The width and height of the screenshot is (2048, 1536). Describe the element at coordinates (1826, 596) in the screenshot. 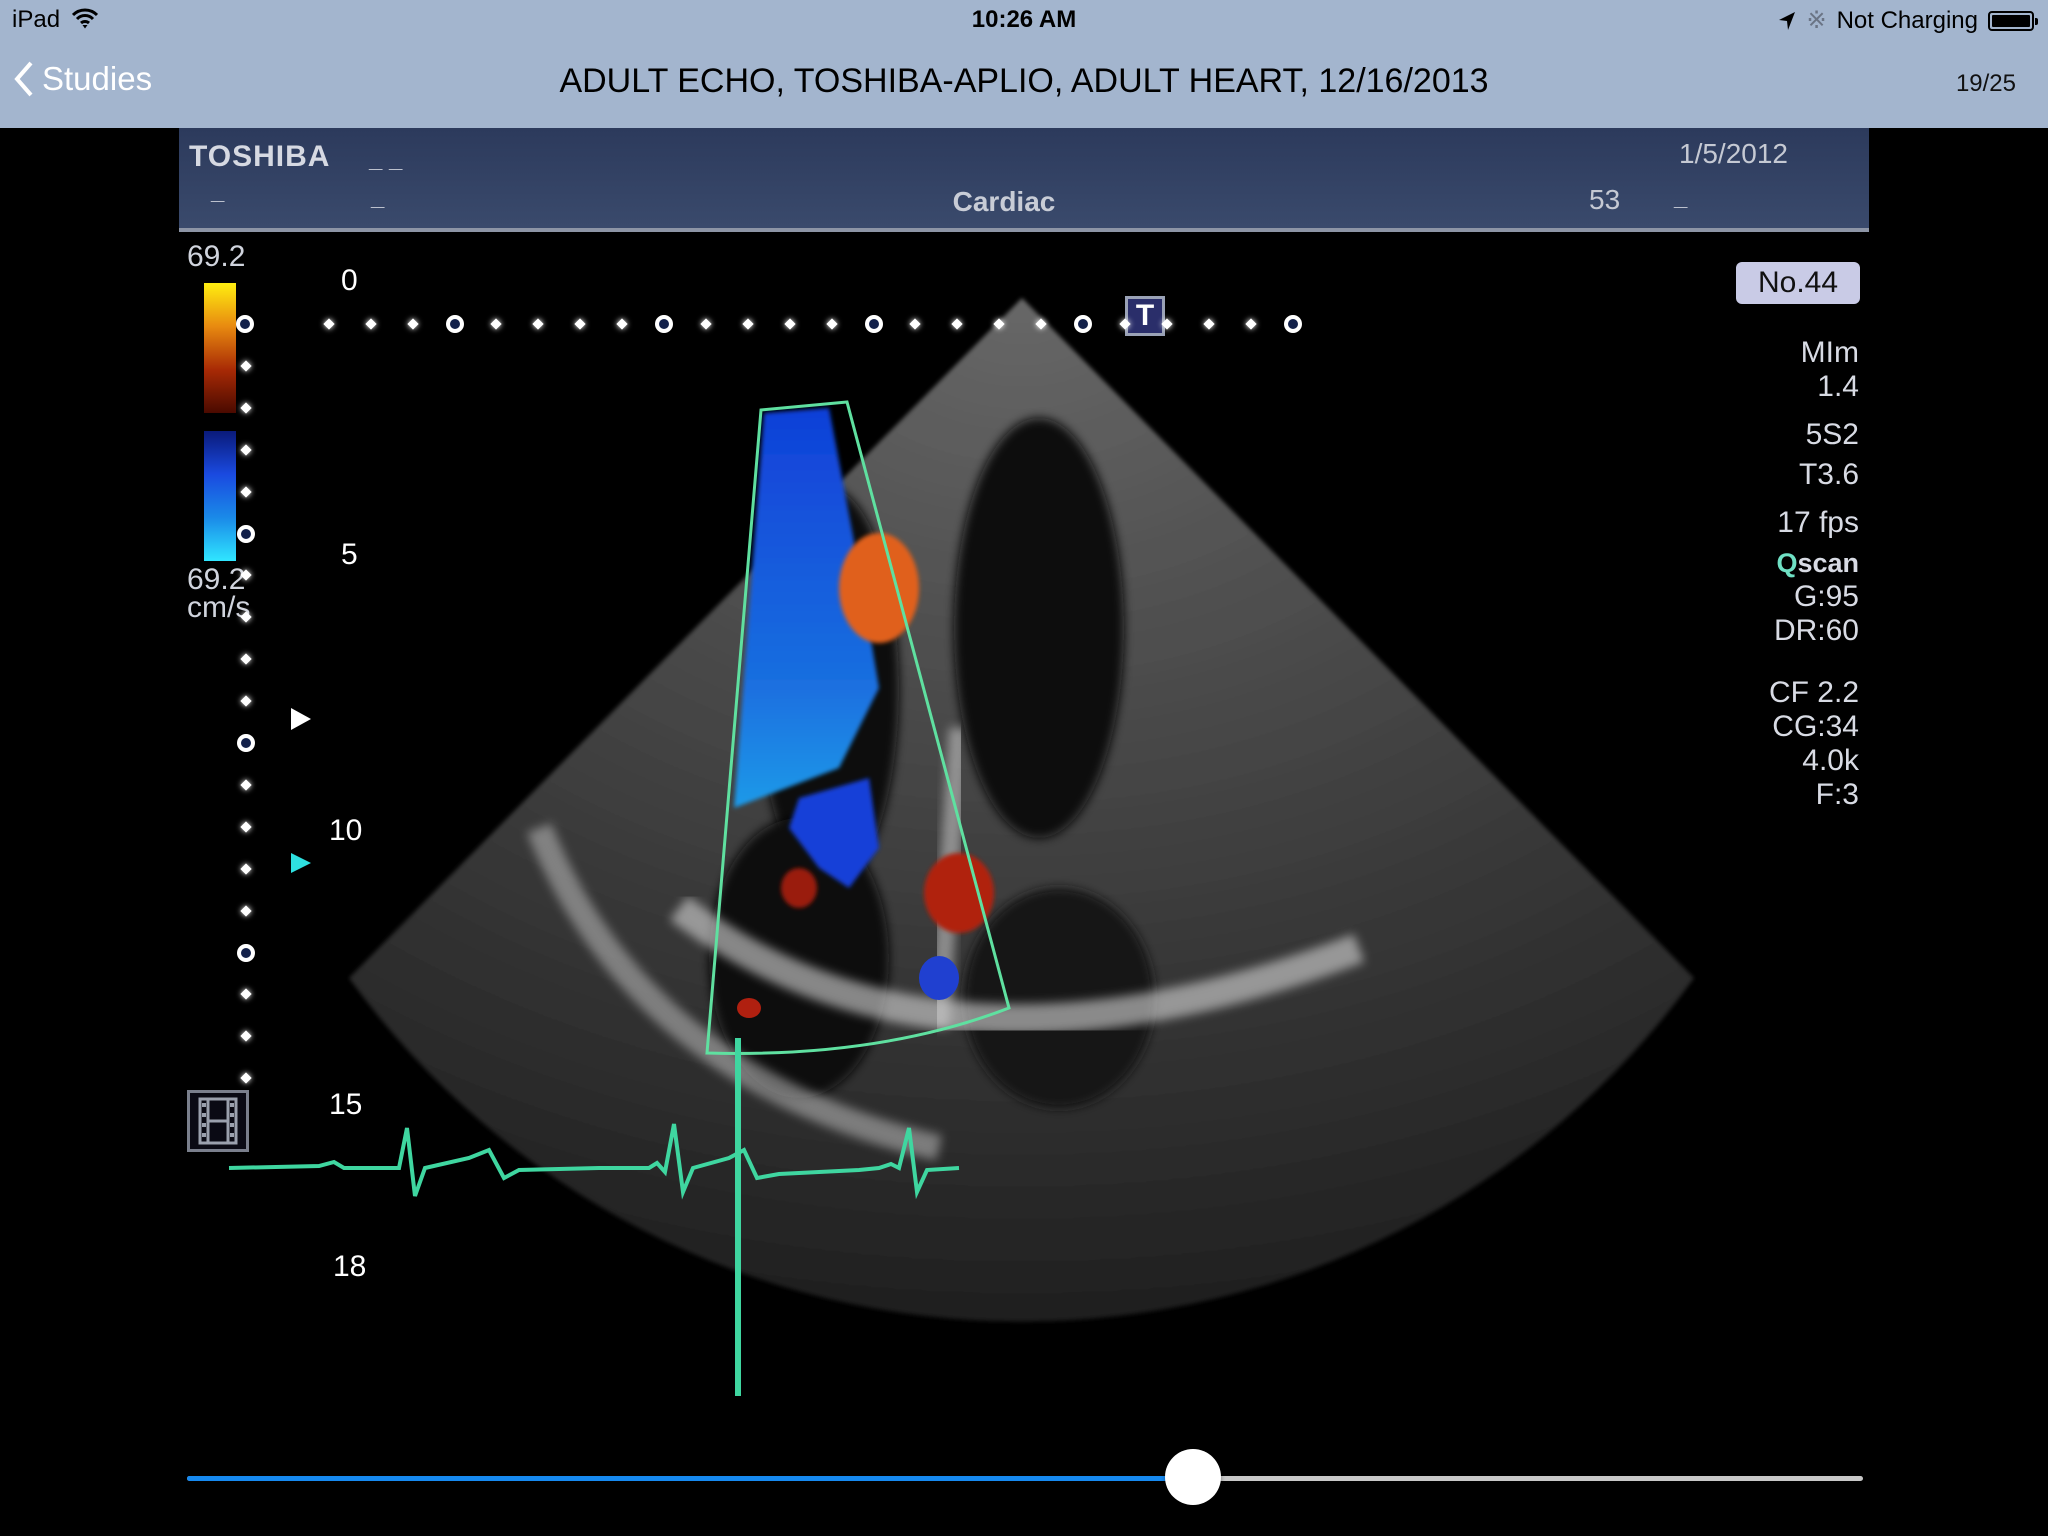

I see `param-gain: G:95` at that location.